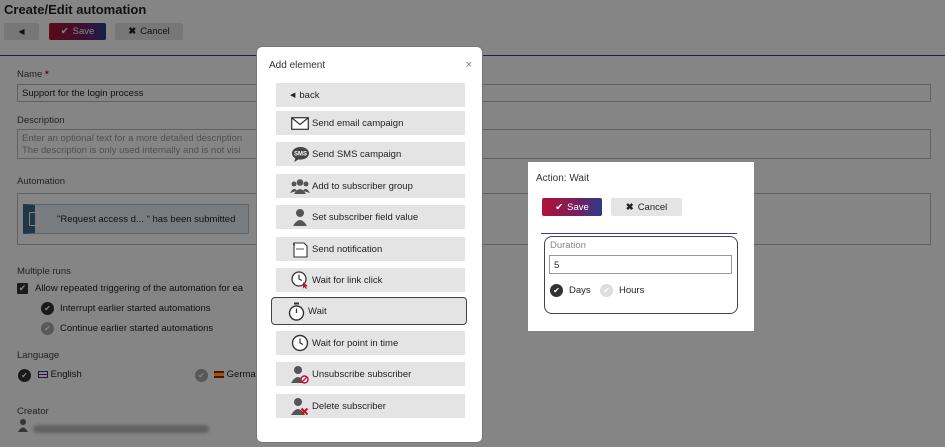  What do you see at coordinates (469, 65) in the screenshot?
I see `close-icon: ×` at bounding box center [469, 65].